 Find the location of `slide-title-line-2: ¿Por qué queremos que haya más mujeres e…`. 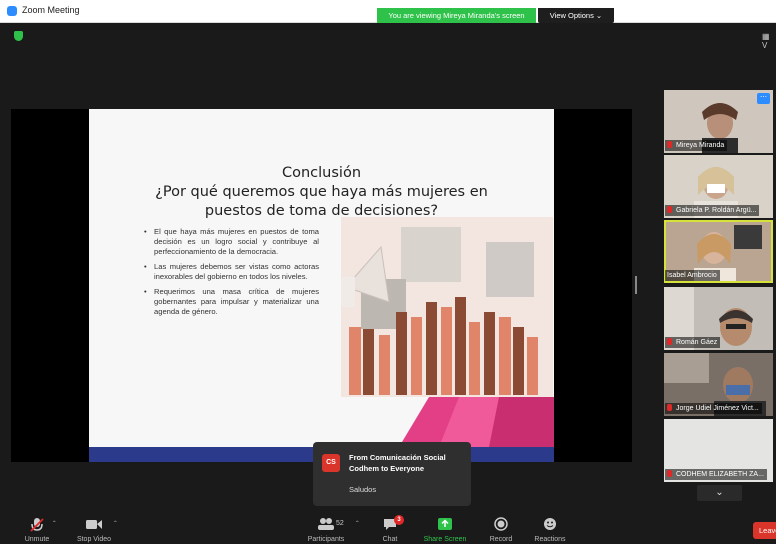

slide-title-line-2: ¿Por qué queremos que haya más mujeres e… is located at coordinates (321, 192).